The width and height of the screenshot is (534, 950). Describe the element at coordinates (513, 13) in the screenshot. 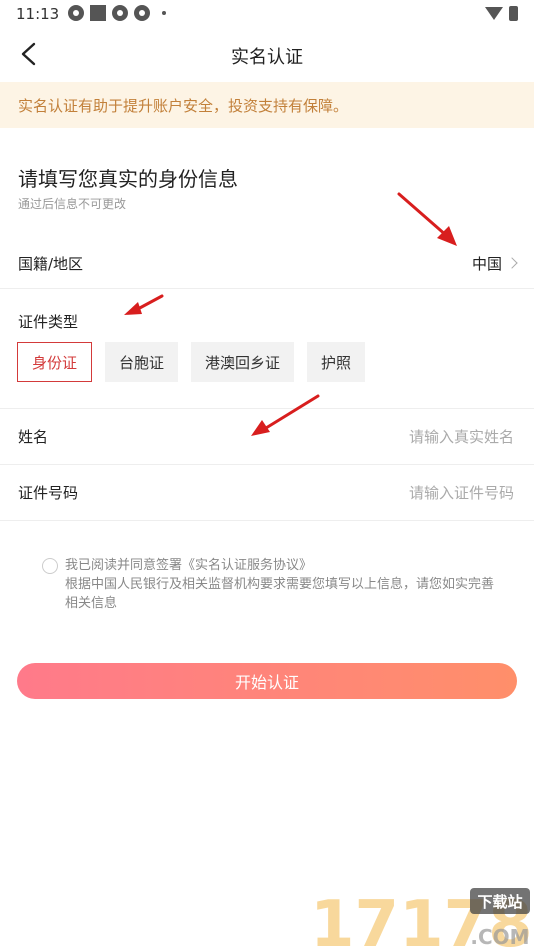

I see `battery-icon` at that location.